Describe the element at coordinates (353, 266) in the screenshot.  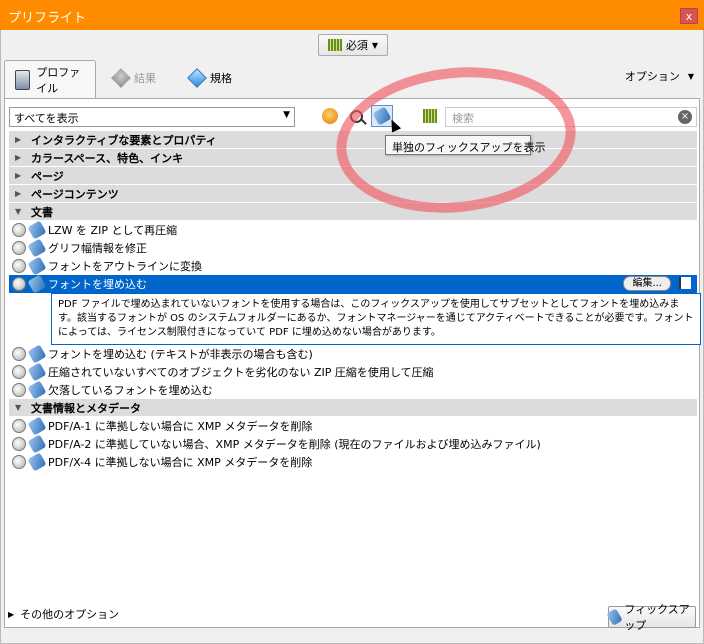
I see `fixup-row: フォントをアウトラインに変換` at that location.